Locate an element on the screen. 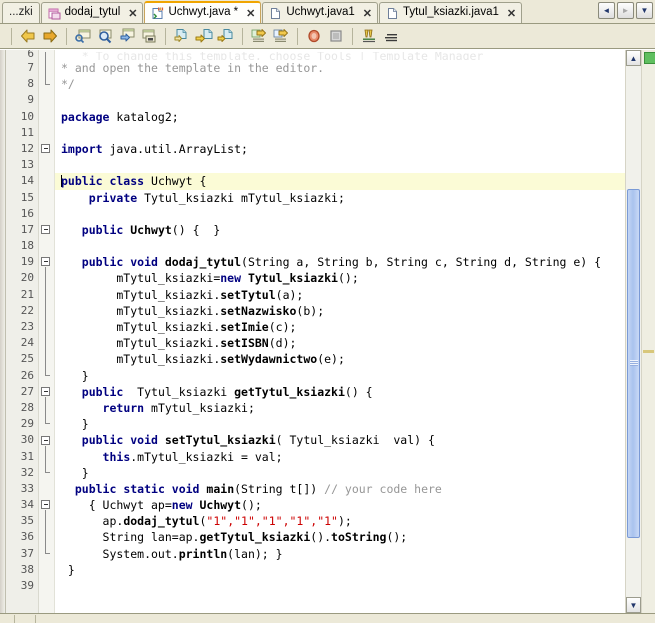 The width and height of the screenshot is (655, 623). next-bookmark-icon is located at coordinates (226, 36).